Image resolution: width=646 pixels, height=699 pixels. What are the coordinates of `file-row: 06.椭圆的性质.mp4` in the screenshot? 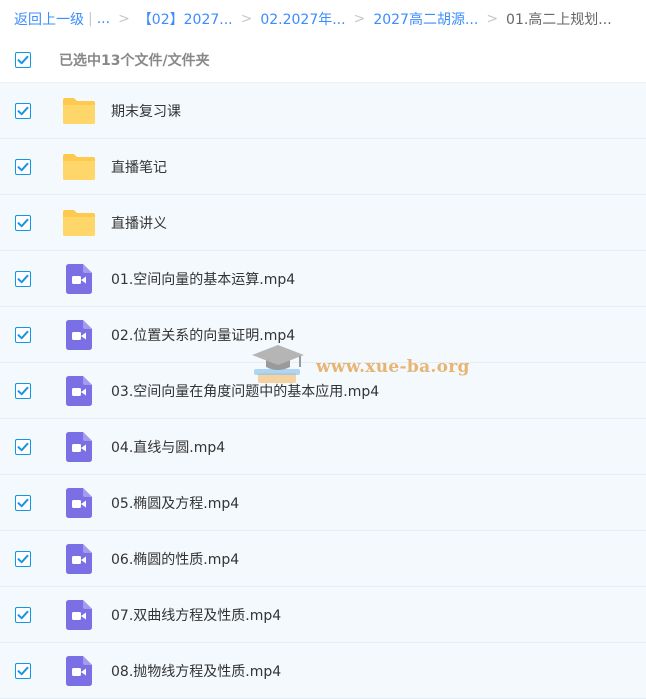 It's located at (323, 559).